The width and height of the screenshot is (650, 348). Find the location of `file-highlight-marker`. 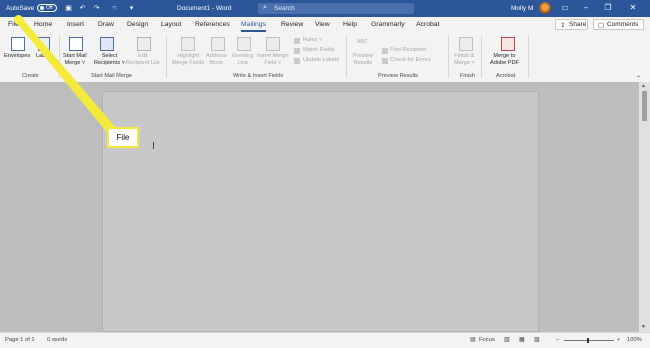

file-highlight-marker is located at coordinates (18, 19).